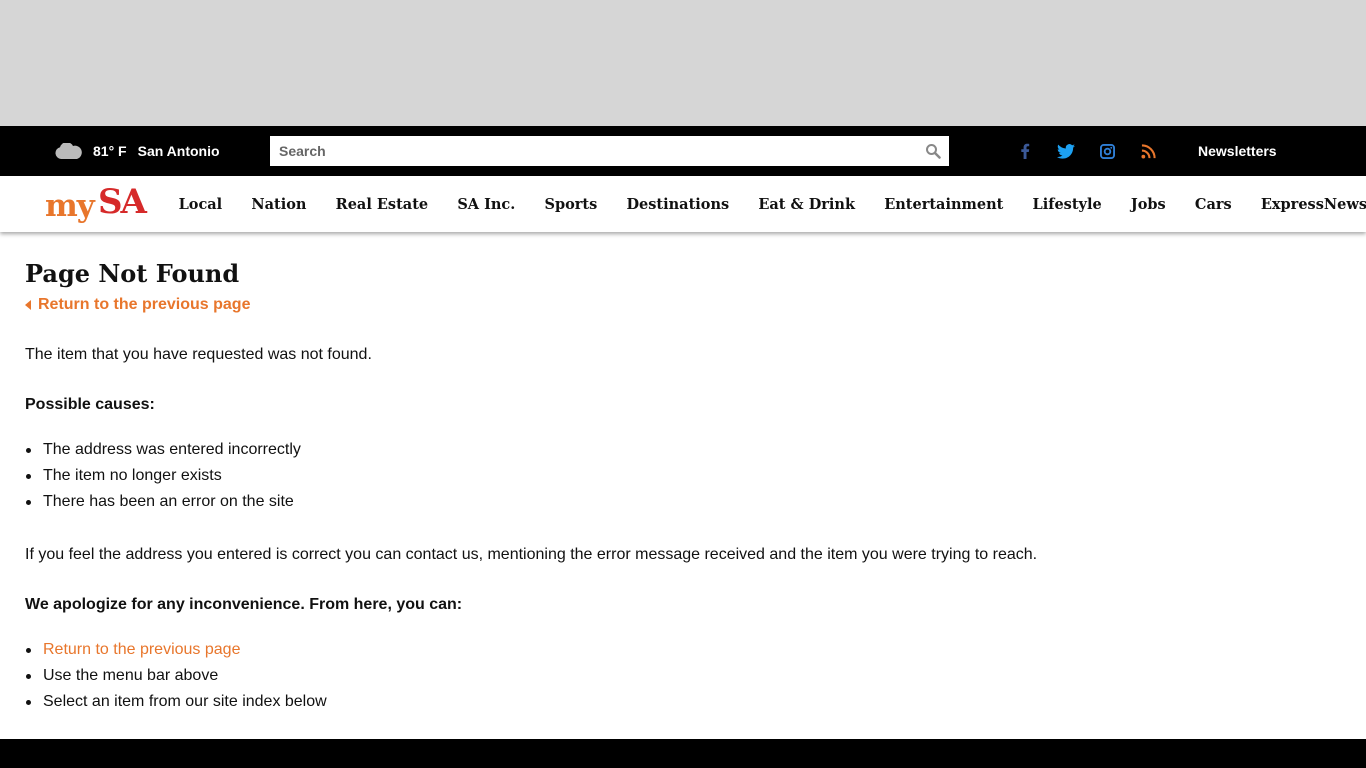  I want to click on social-links, so click(1094, 151).